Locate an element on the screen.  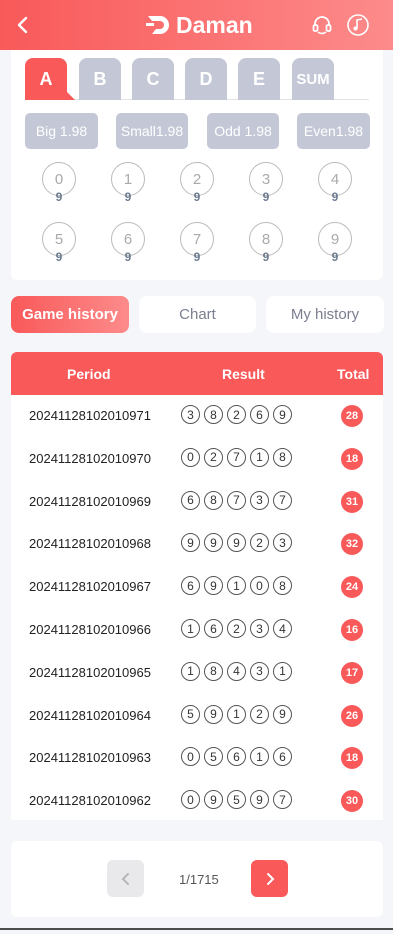
bet-even-button: Even1.98 is located at coordinates (333, 131).